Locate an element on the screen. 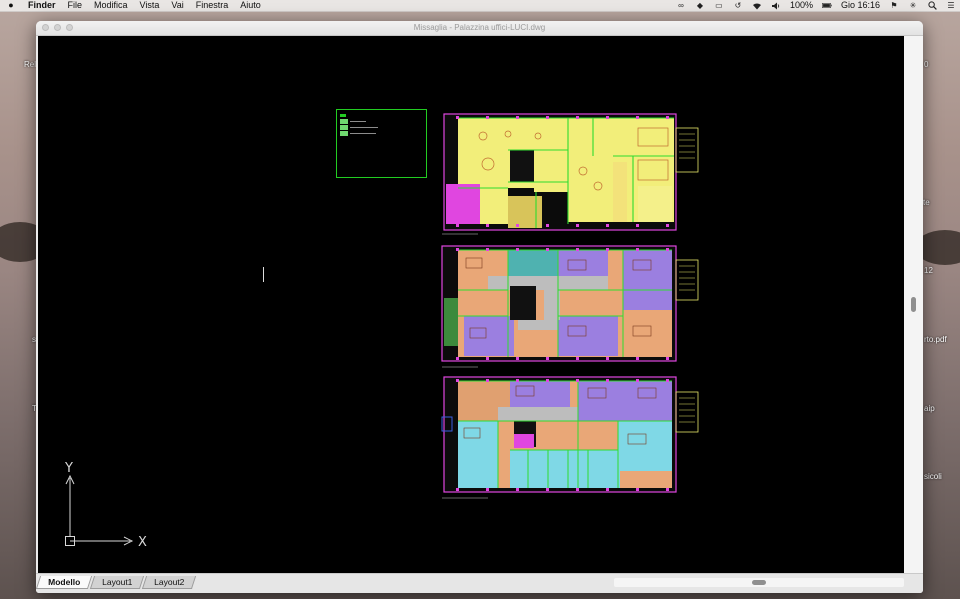 The width and height of the screenshot is (960, 599). search-icon is located at coordinates (932, 5).